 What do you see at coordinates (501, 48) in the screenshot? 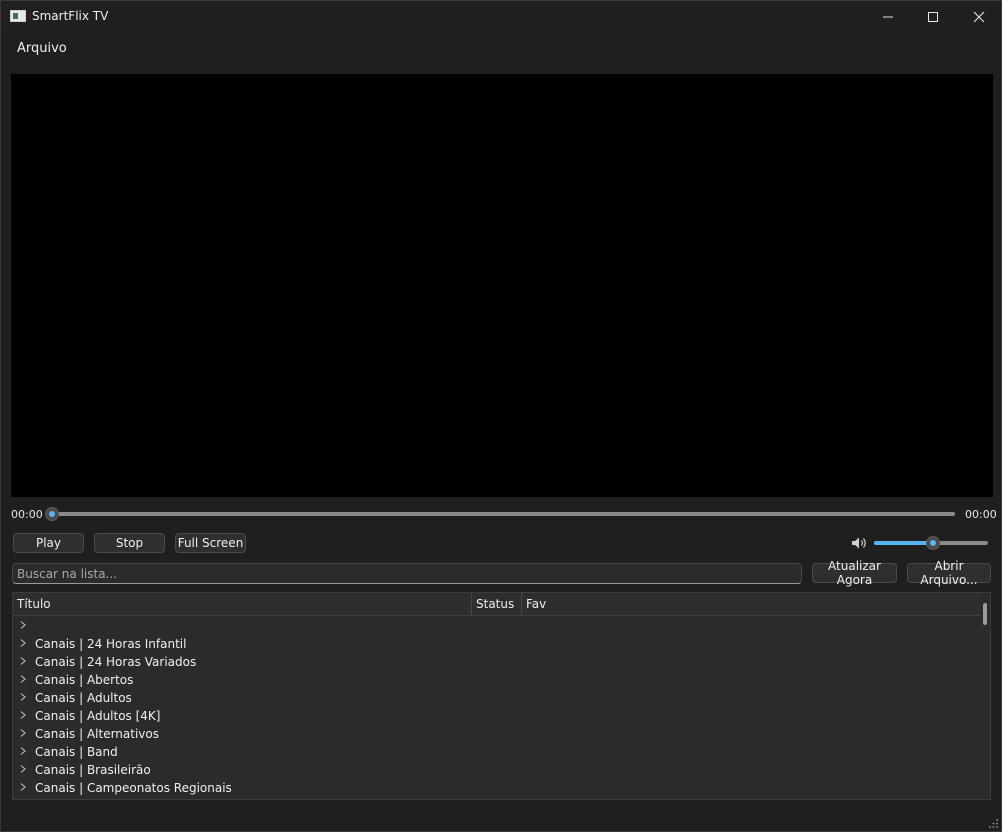
I see `menu-bar: Arquivo` at bounding box center [501, 48].